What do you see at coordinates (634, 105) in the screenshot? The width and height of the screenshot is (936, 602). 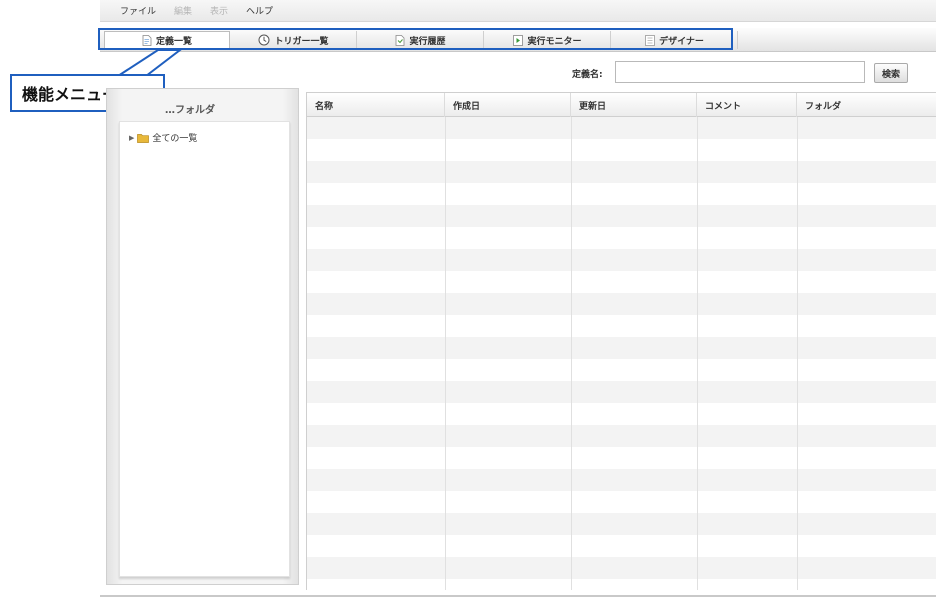 I see `column-header-updated: 更新日` at bounding box center [634, 105].